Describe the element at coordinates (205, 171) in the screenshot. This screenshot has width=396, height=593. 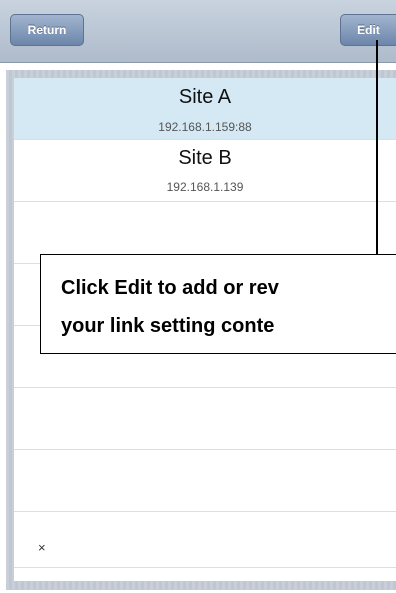
I see `site-row-b: Site B 192.168.1.139` at that location.